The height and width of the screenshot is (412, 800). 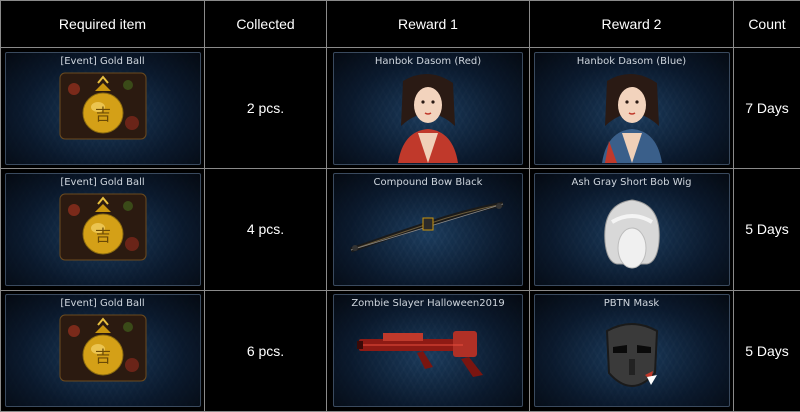 I want to click on reward-2-cell: Hanbok Dasom (Blue), so click(x=631, y=108).